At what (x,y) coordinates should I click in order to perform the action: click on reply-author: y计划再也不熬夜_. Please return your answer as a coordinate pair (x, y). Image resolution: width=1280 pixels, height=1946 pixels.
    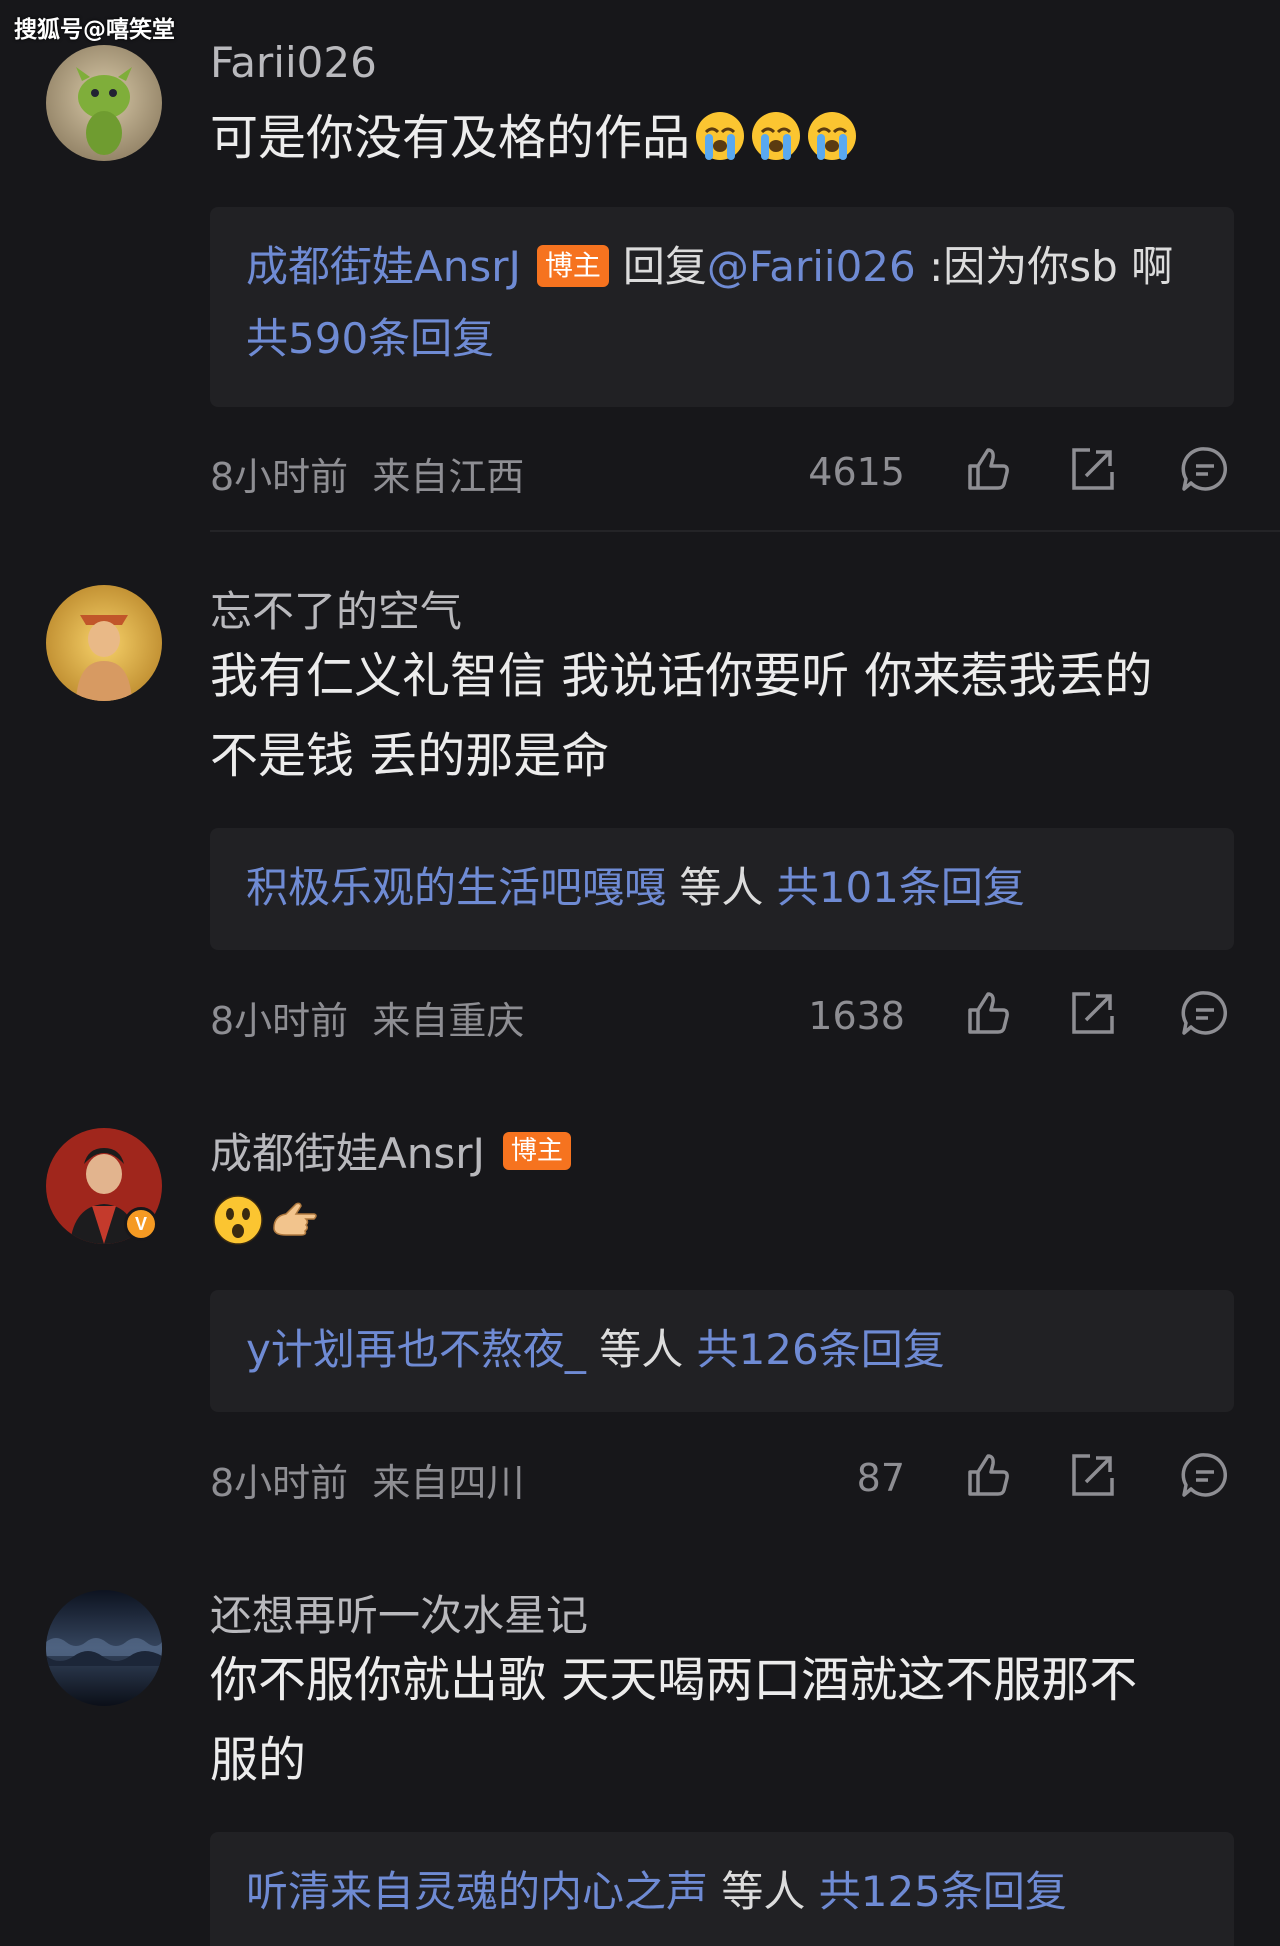
    Looking at the image, I should click on (416, 1349).